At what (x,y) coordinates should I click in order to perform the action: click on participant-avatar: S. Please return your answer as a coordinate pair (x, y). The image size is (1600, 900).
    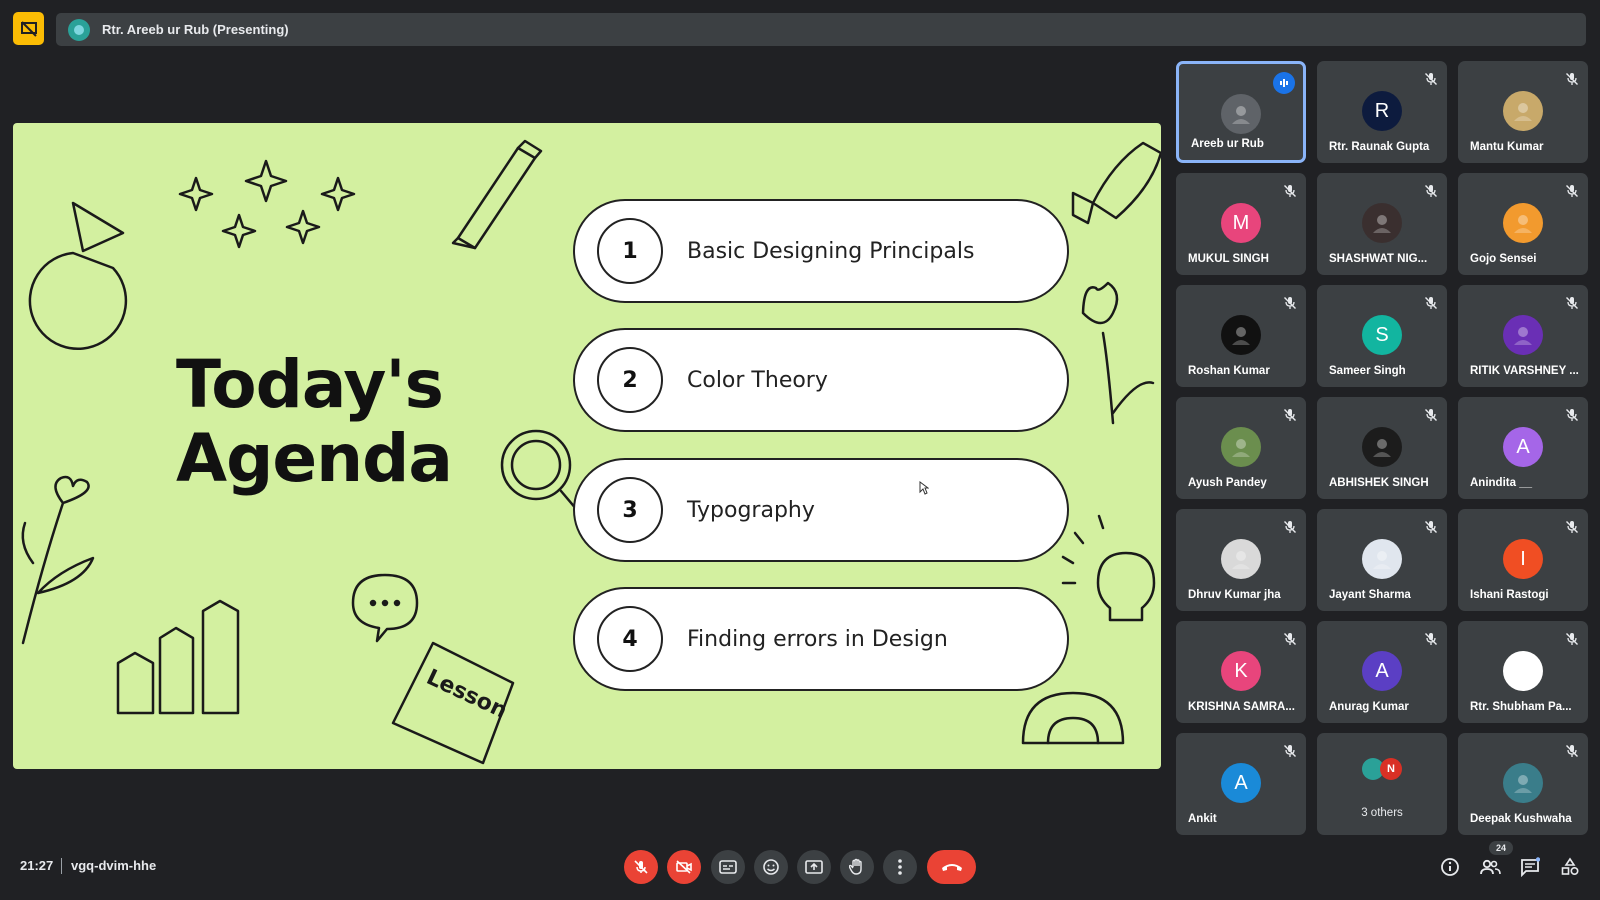
    Looking at the image, I should click on (1382, 335).